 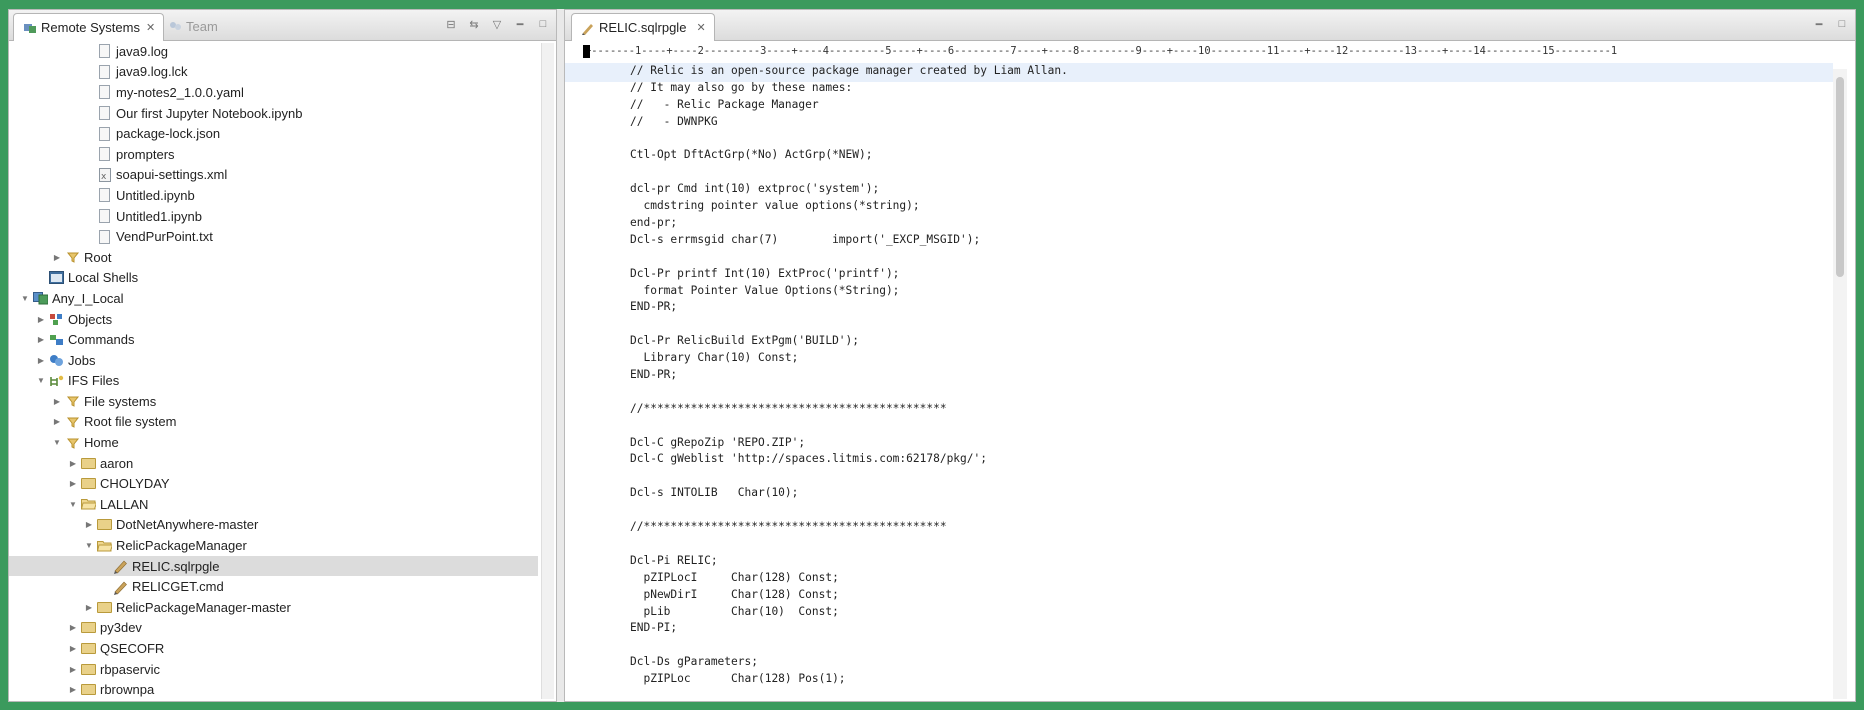 What do you see at coordinates (273, 483) in the screenshot?
I see `tree-item: ▶ CHOLYDAY` at bounding box center [273, 483].